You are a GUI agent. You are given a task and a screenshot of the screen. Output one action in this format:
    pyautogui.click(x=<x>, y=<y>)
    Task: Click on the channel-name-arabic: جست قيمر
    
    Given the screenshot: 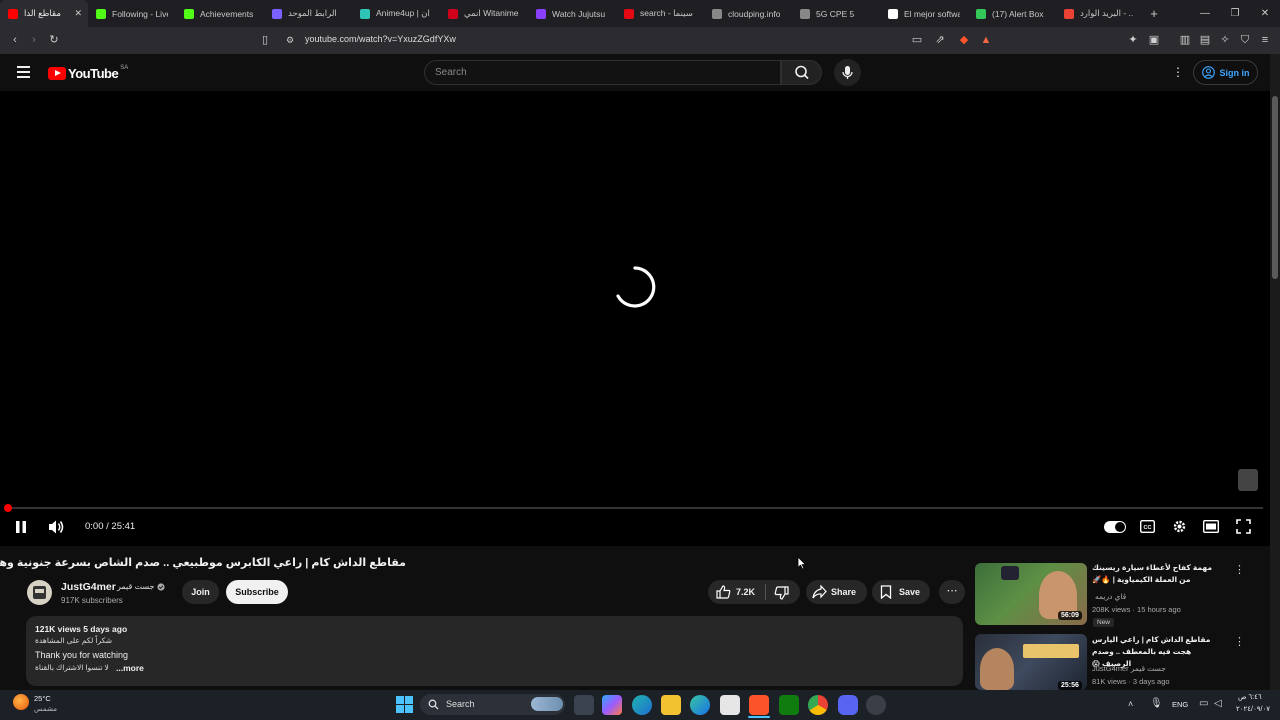 What is the action you would take?
    pyautogui.click(x=135, y=586)
    